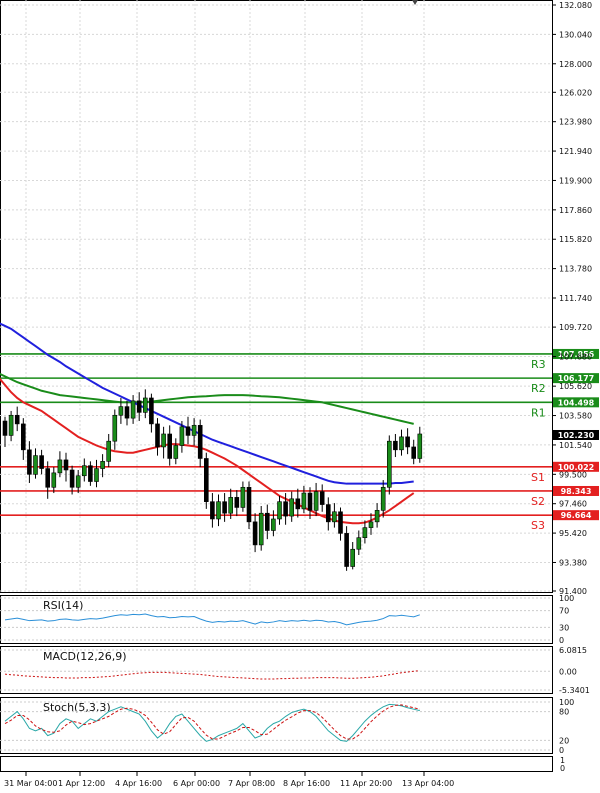  I want to click on price-tick-label: 103.580, so click(575, 416).